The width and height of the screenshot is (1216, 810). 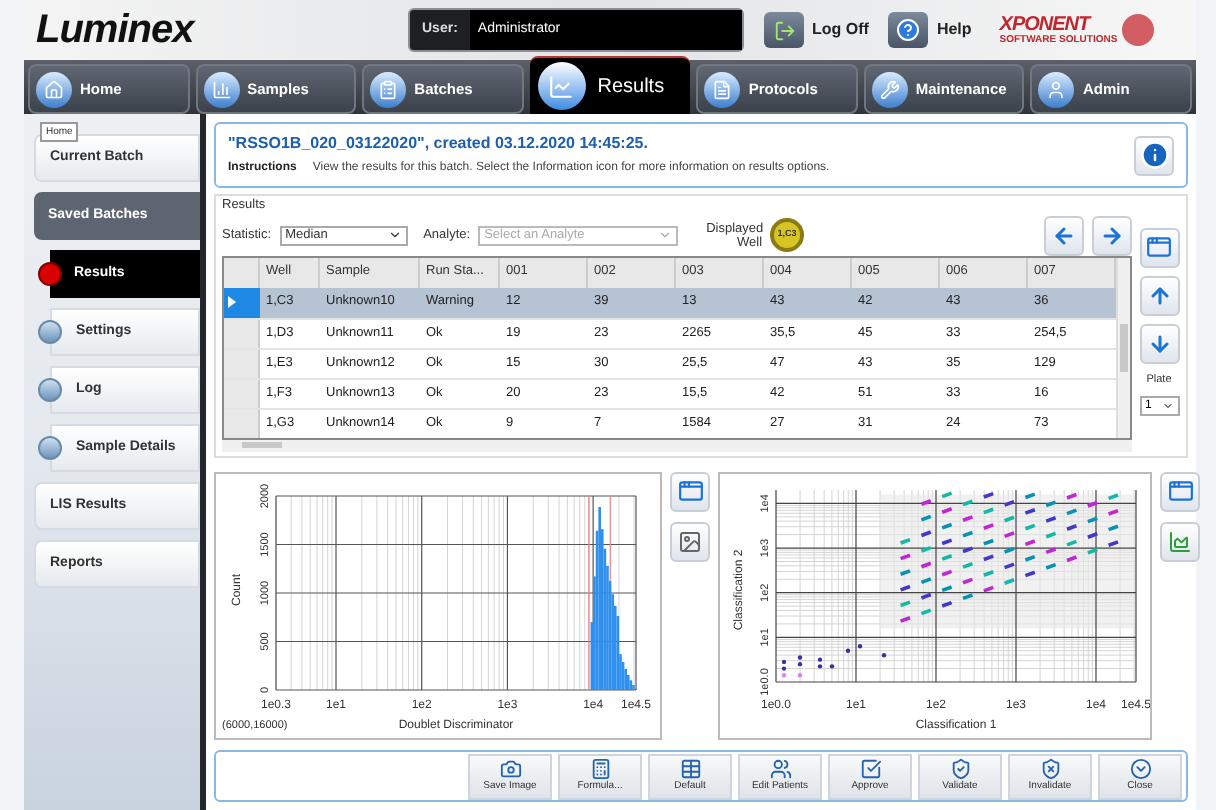 What do you see at coordinates (722, 89) in the screenshot?
I see `document-icon` at bounding box center [722, 89].